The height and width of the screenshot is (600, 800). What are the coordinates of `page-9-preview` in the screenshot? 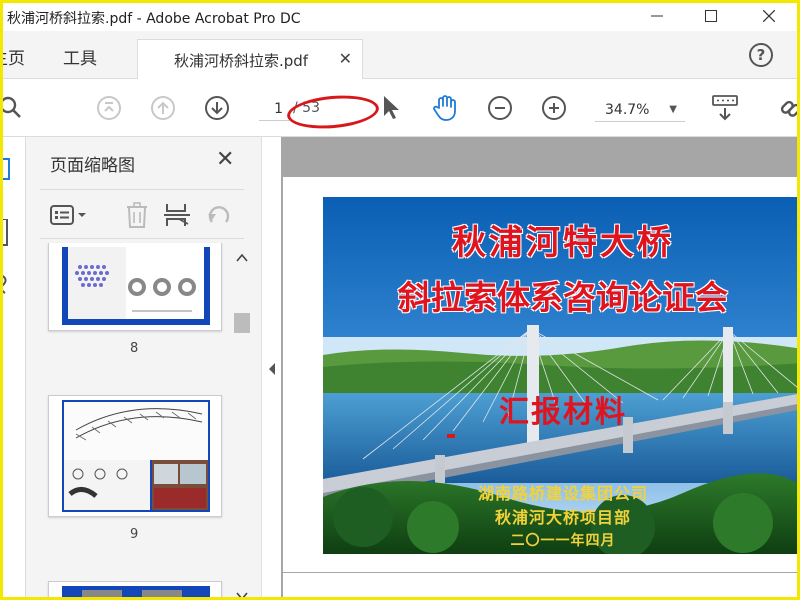 It's located at (136, 456).